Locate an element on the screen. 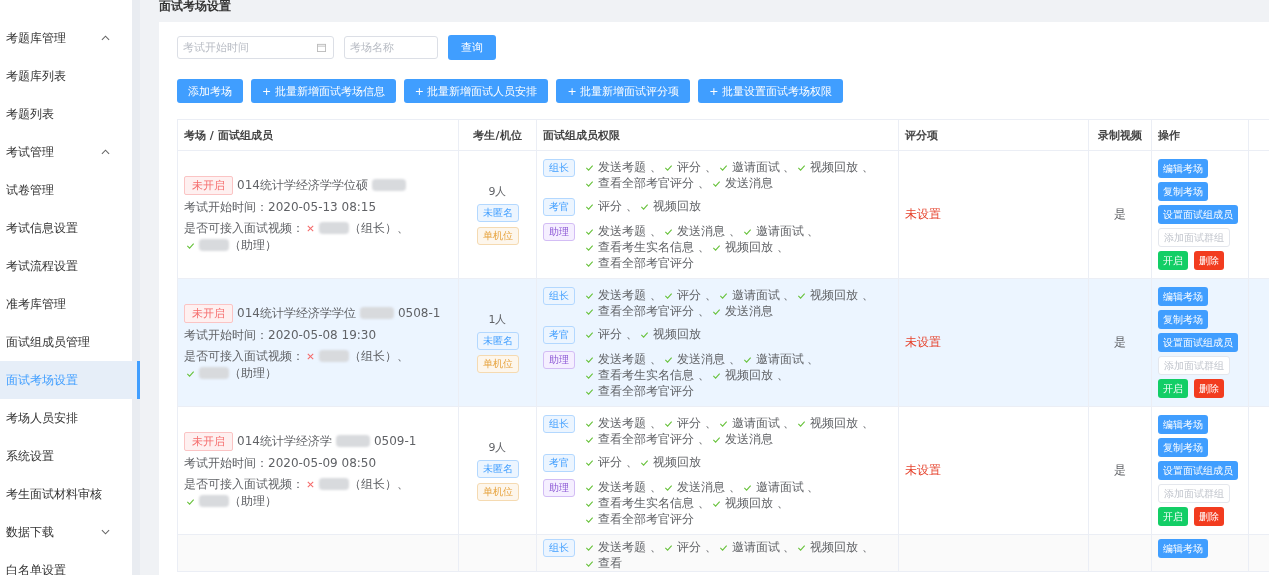 This screenshot has width=1269, height=575. search-button: 查询 is located at coordinates (472, 47).